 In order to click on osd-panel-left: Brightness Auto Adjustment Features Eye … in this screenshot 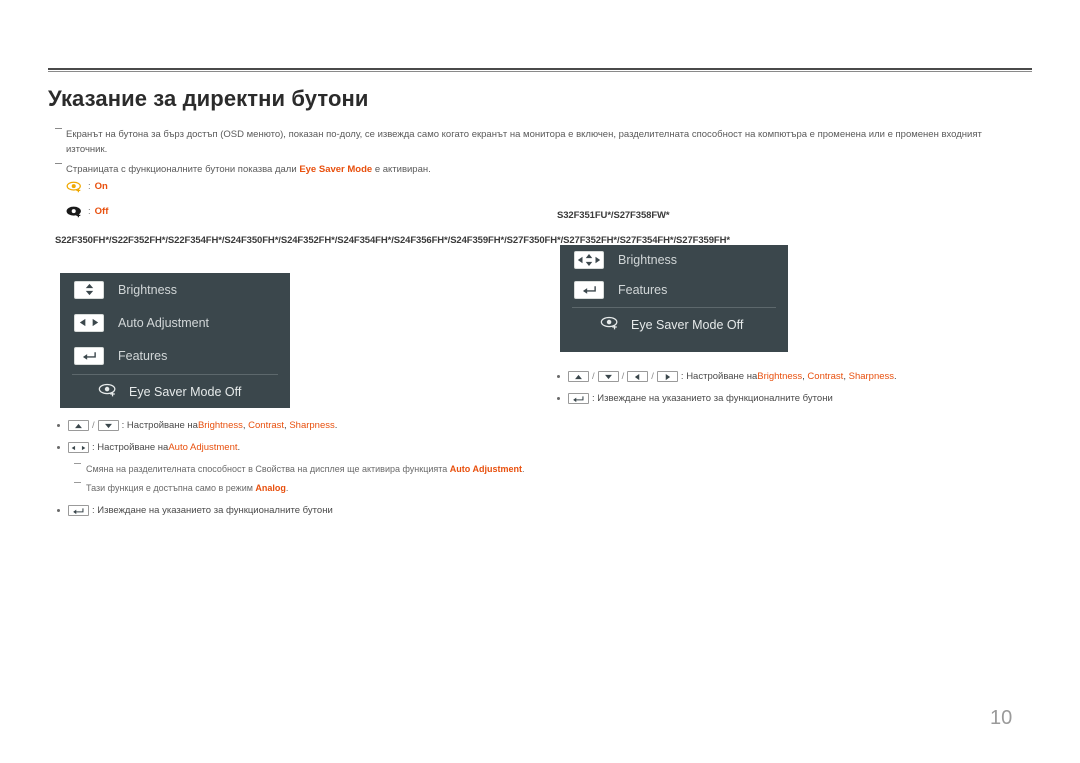, I will do `click(175, 340)`.